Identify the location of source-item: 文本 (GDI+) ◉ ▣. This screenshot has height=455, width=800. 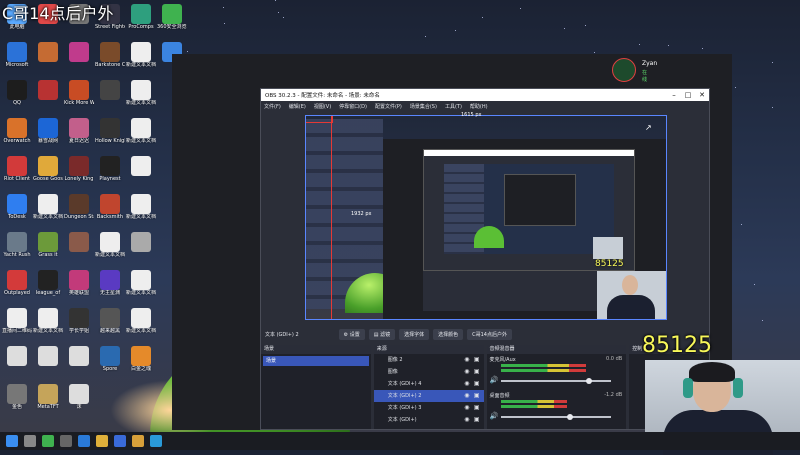
(429, 420).